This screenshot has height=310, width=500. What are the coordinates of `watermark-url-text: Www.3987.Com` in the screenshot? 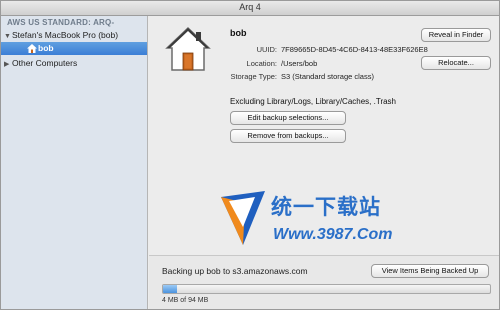 It's located at (333, 234).